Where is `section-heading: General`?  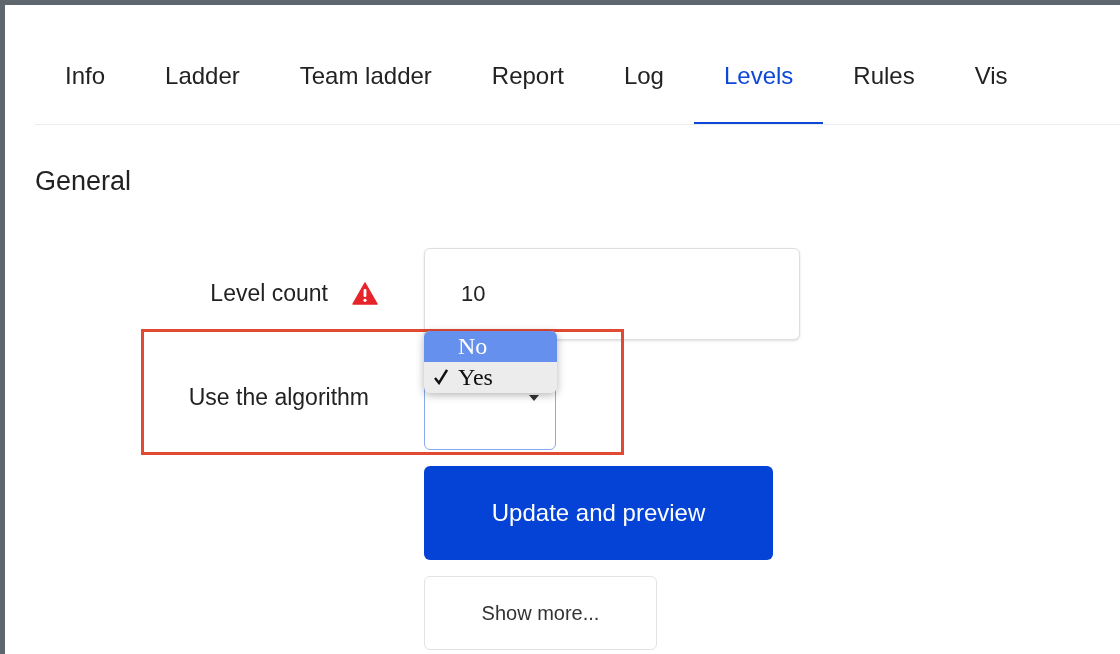 section-heading: General is located at coordinates (84, 181).